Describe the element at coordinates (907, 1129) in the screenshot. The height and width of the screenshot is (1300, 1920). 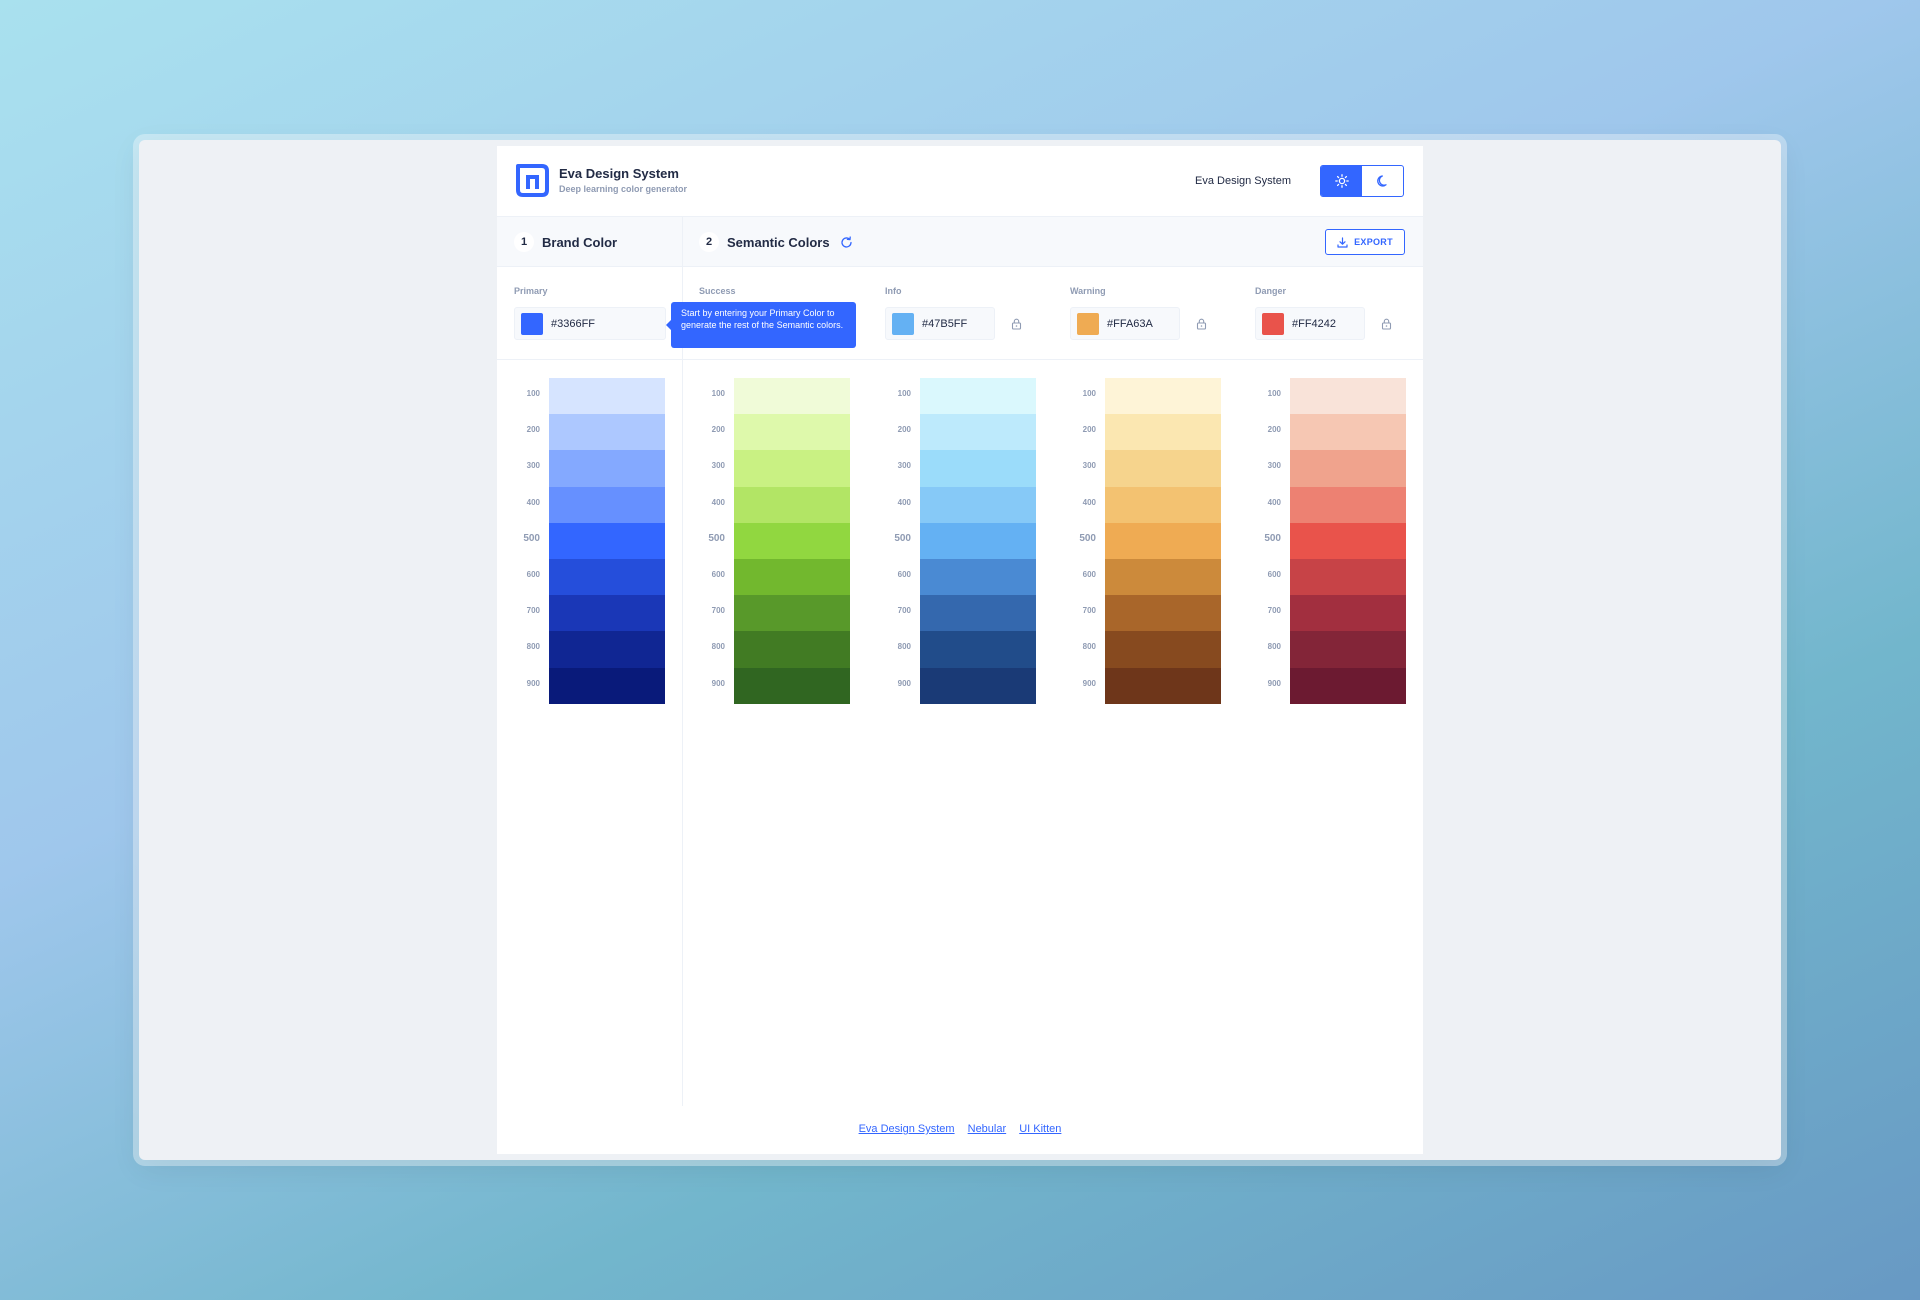
I see `footer-link-eva: Eva Design System` at that location.